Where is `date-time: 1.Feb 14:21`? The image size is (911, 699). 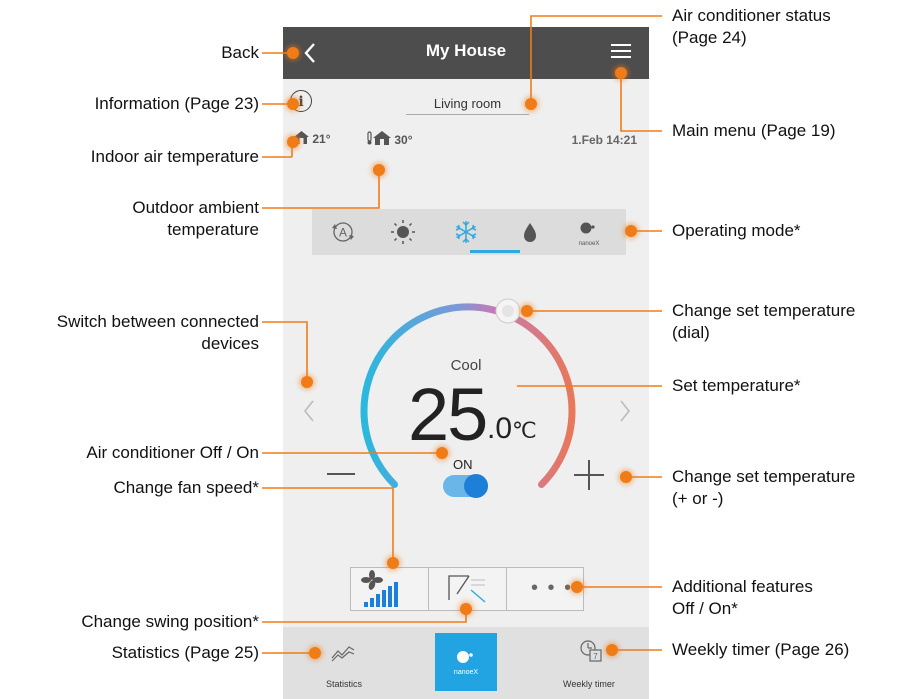
date-time: 1.Feb 14:21 is located at coordinates (604, 140).